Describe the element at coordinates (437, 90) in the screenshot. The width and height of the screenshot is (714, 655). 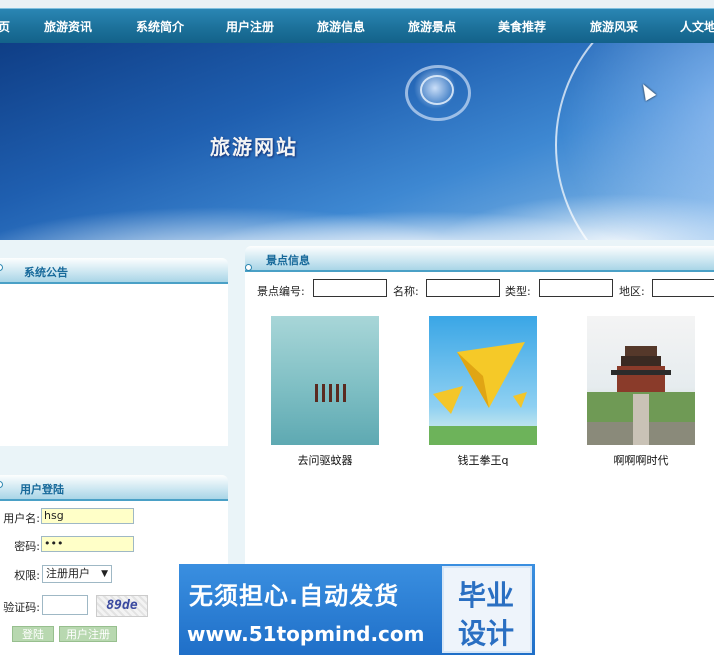
I see `galaxy-core` at that location.